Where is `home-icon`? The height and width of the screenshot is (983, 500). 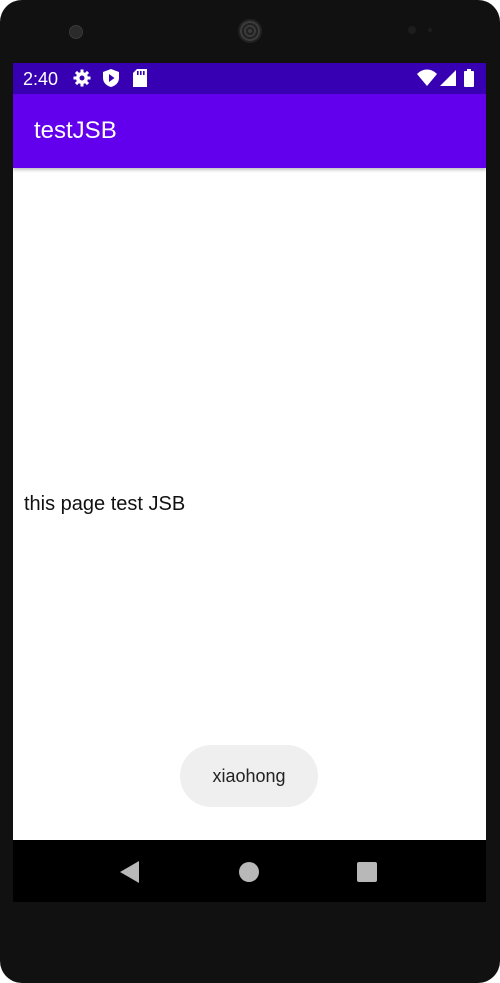
home-icon is located at coordinates (249, 872).